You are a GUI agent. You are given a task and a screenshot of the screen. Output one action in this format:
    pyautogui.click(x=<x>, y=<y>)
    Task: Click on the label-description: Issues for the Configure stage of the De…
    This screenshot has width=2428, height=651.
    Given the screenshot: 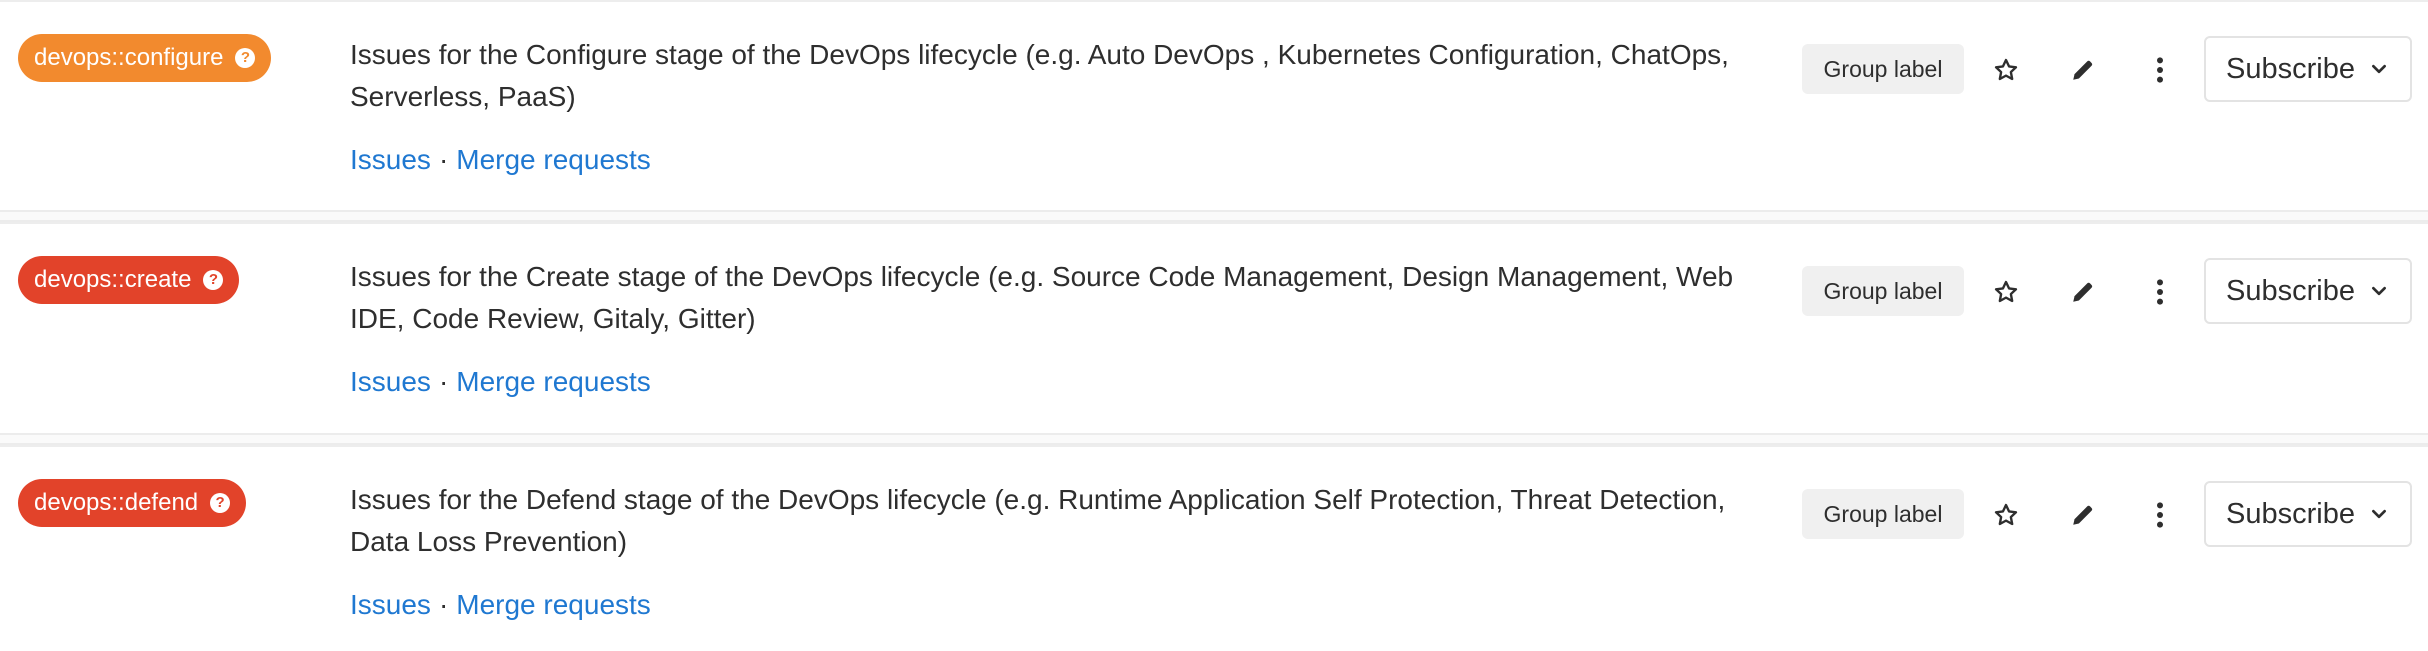 What is the action you would take?
    pyautogui.click(x=1039, y=75)
    